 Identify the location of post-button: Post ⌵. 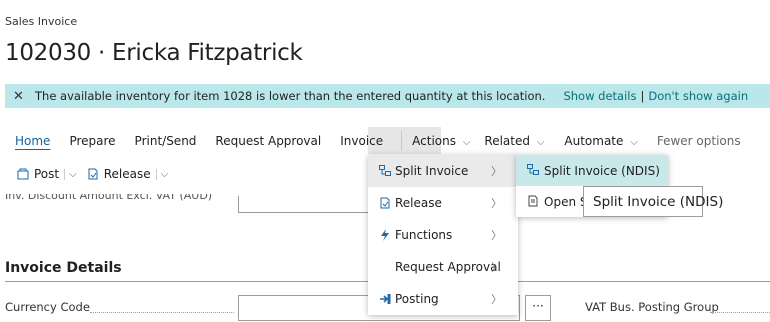
(47, 174).